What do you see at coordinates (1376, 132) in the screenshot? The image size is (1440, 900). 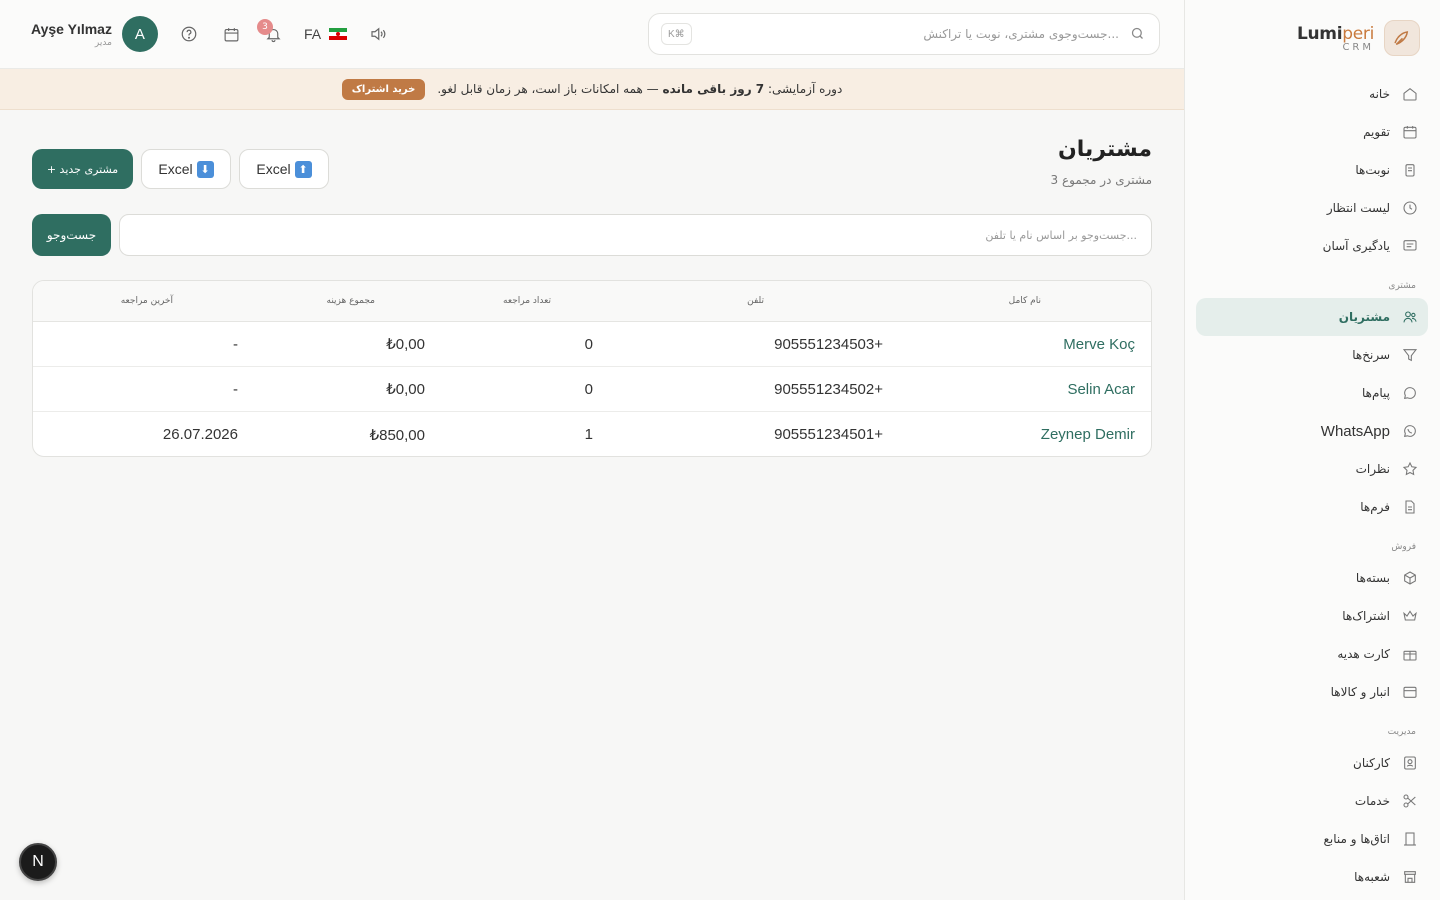 I see `sidebar-item-label: تقویم` at bounding box center [1376, 132].